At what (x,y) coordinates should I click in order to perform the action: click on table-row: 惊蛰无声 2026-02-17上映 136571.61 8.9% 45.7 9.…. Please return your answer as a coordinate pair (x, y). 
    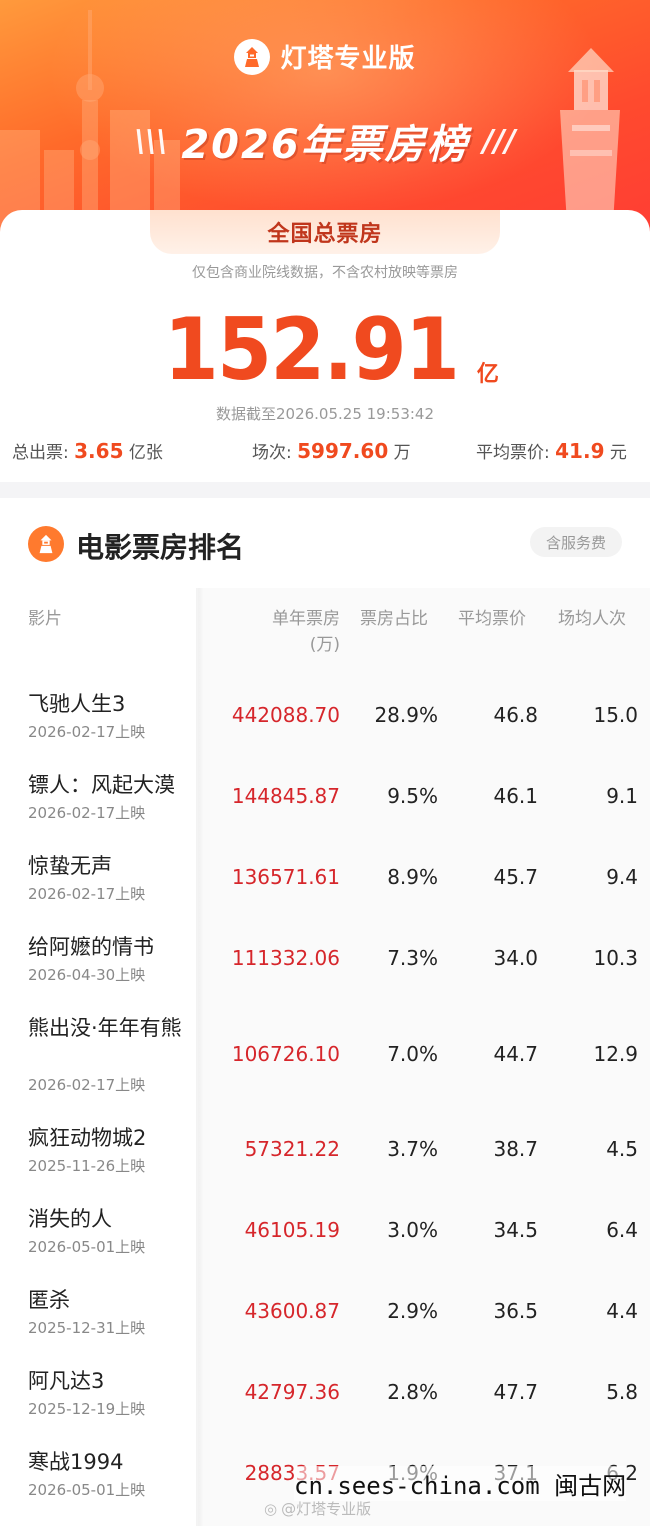
    Looking at the image, I should click on (325, 882).